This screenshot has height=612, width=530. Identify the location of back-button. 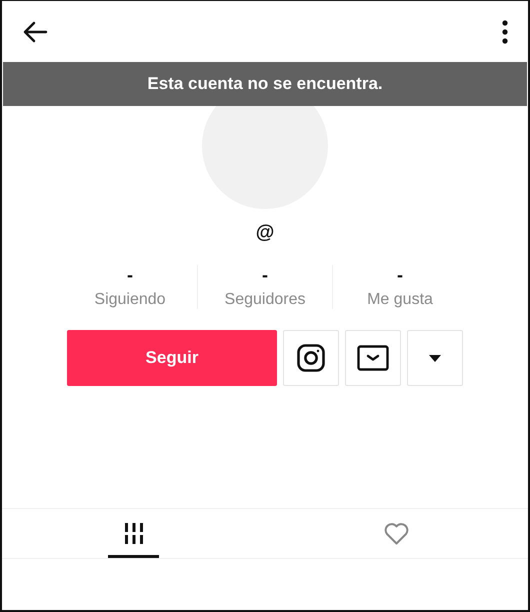
(35, 31).